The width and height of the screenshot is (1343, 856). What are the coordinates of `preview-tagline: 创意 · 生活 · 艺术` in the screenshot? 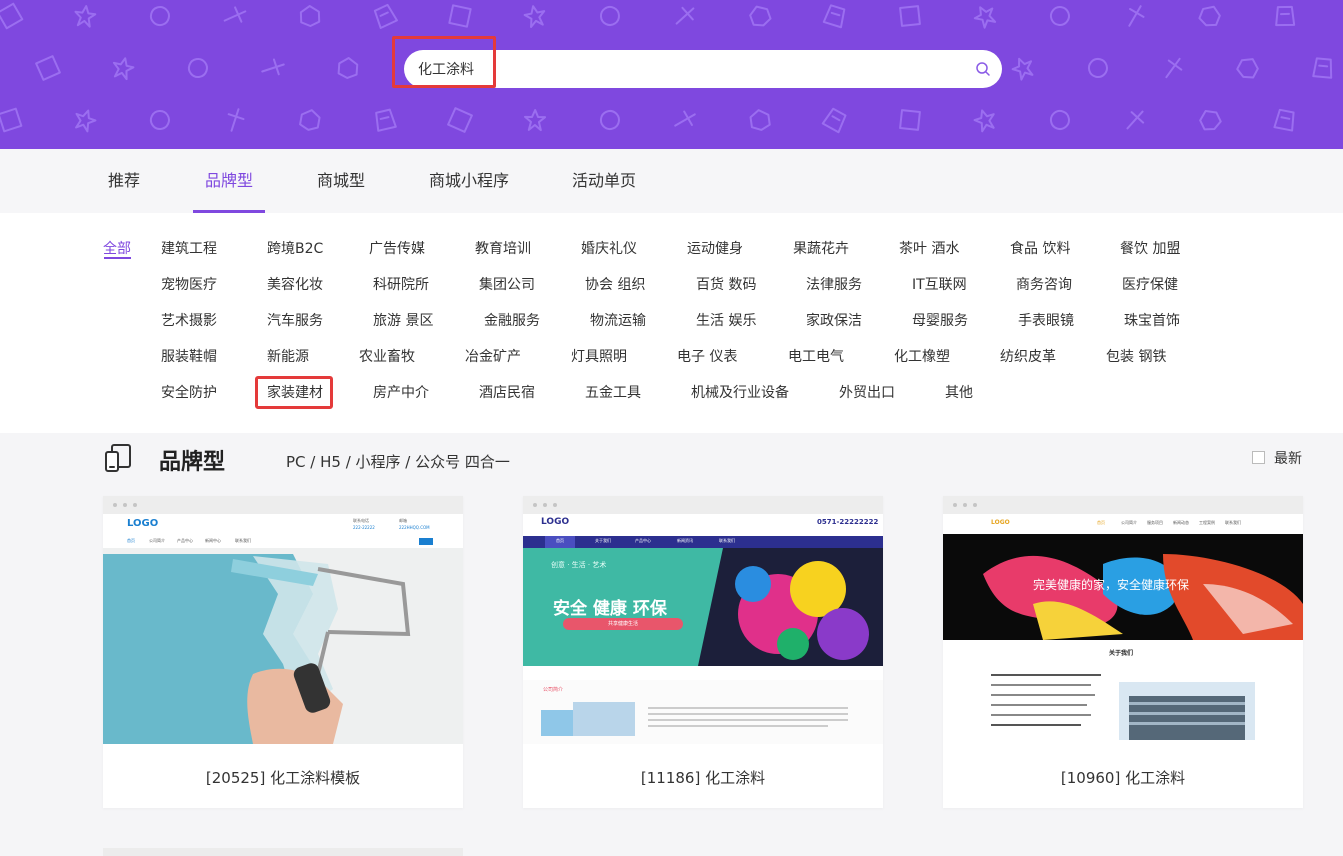 It's located at (579, 565).